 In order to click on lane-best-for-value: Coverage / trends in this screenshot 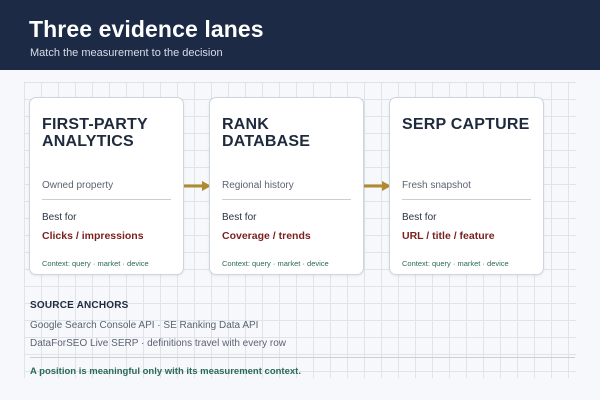, I will do `click(266, 236)`.